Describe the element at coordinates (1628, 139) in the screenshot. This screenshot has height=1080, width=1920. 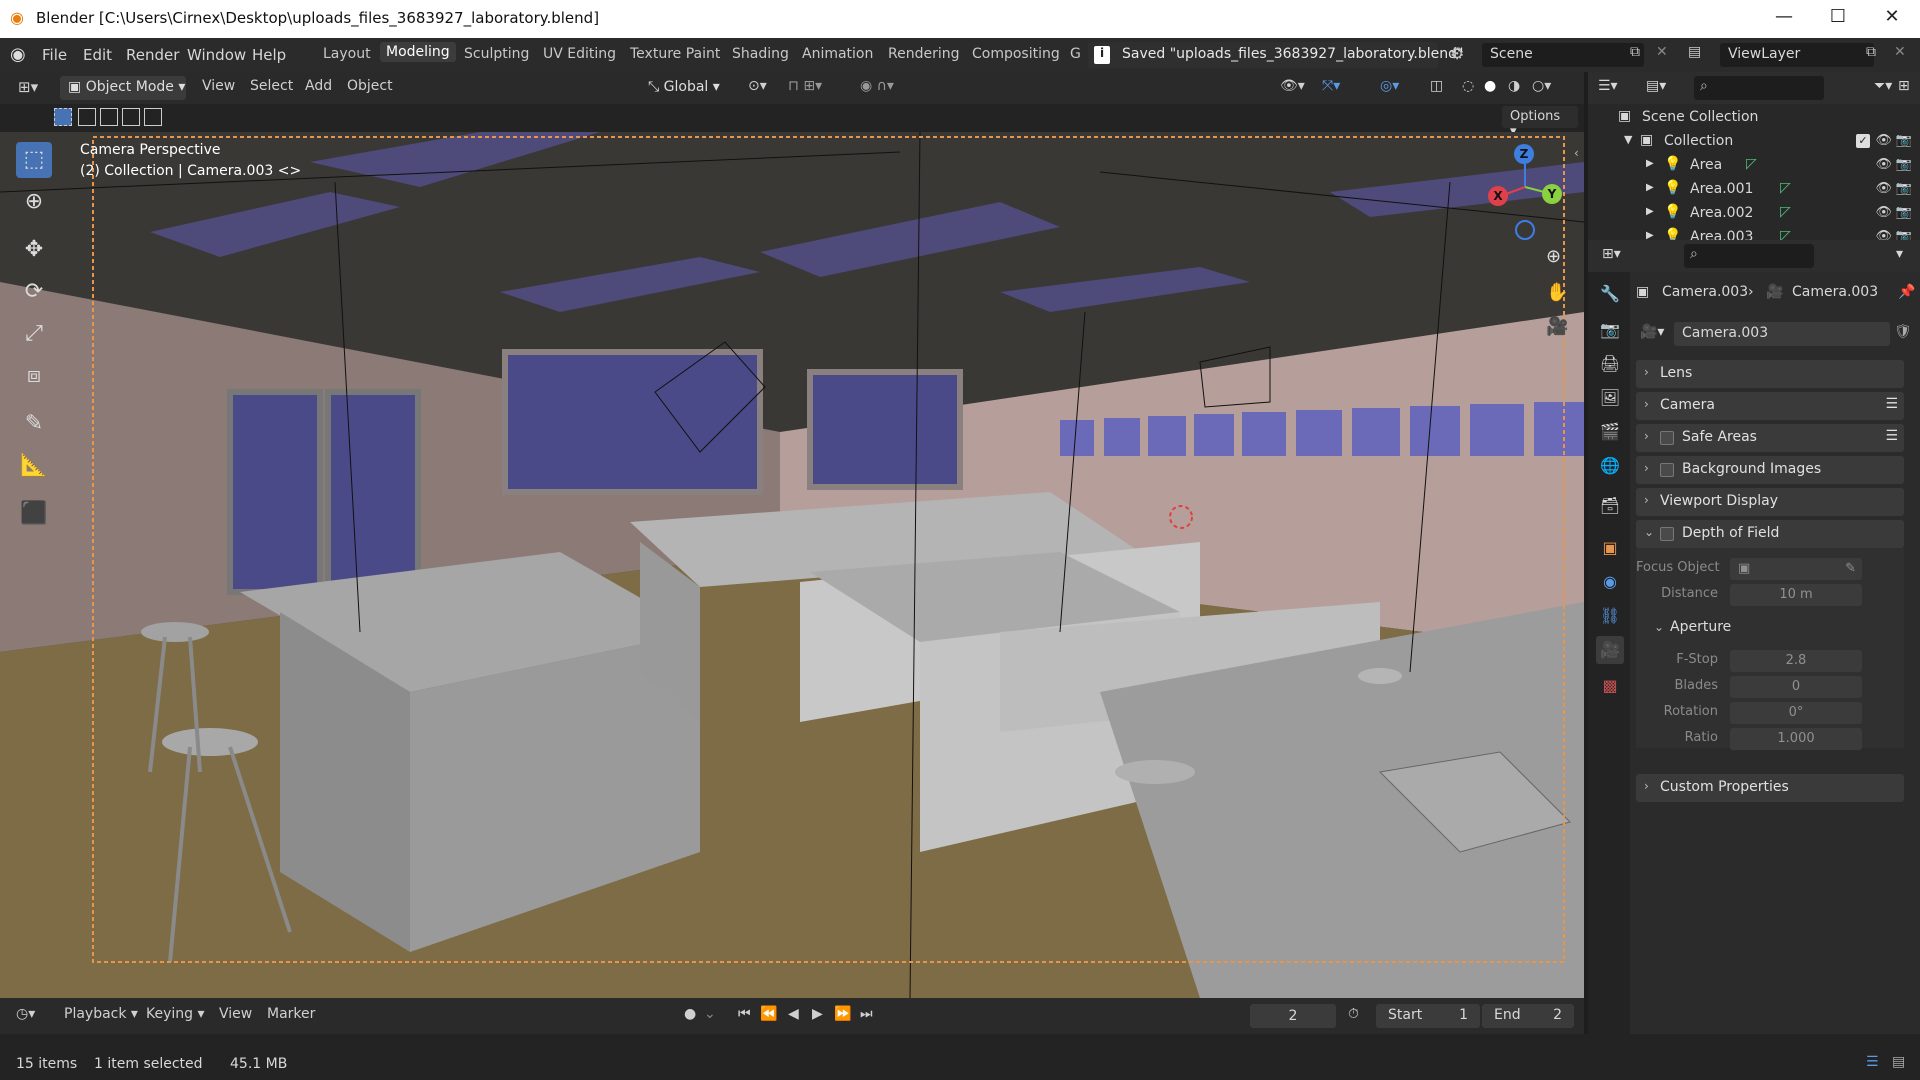
I see `expand-arrow-icon: ▼` at that location.